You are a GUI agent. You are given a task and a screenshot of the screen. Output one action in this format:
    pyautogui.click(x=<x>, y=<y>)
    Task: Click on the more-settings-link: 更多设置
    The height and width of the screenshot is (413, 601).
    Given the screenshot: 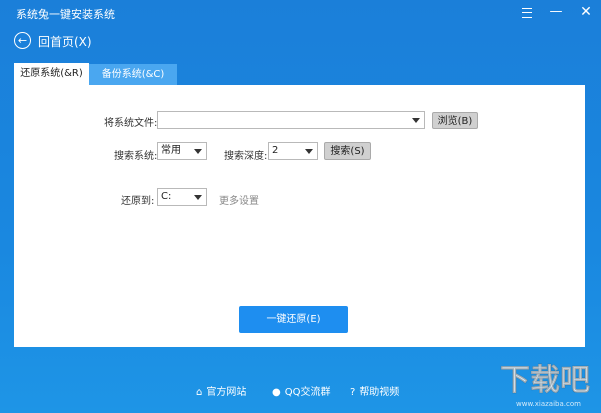 What is the action you would take?
    pyautogui.click(x=239, y=199)
    